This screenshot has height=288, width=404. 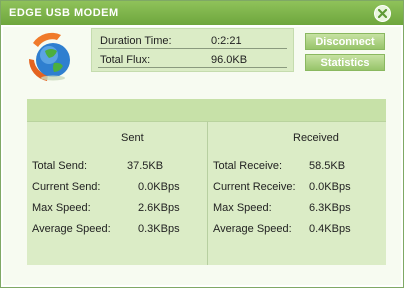 What do you see at coordinates (64, 13) in the screenshot?
I see `window-title: EDGE USB MODEM` at bounding box center [64, 13].